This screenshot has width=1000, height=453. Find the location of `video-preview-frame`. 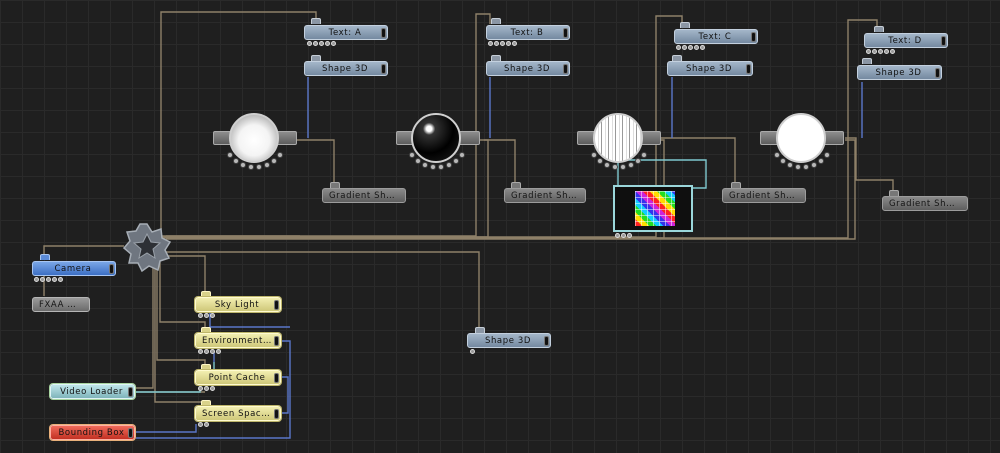

video-preview-frame is located at coordinates (653, 208).